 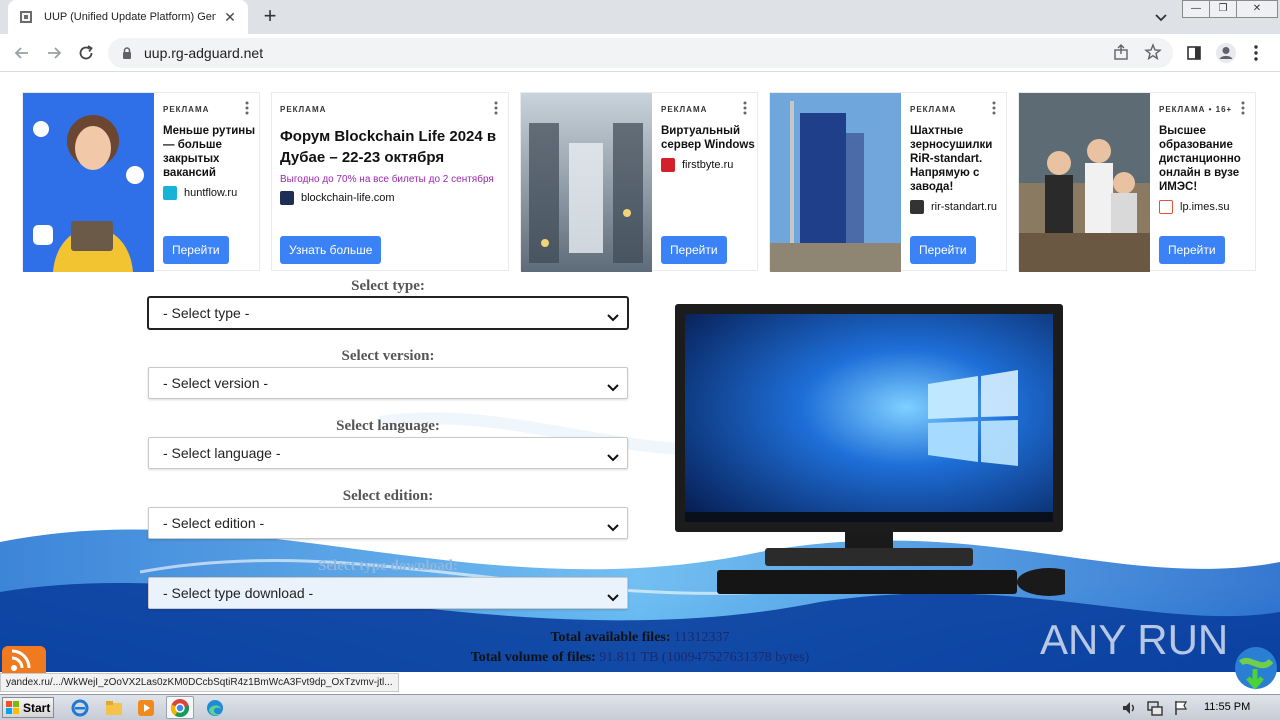 What do you see at coordinates (388, 383) in the screenshot?
I see `select-version-dropdown: - Select version -` at bounding box center [388, 383].